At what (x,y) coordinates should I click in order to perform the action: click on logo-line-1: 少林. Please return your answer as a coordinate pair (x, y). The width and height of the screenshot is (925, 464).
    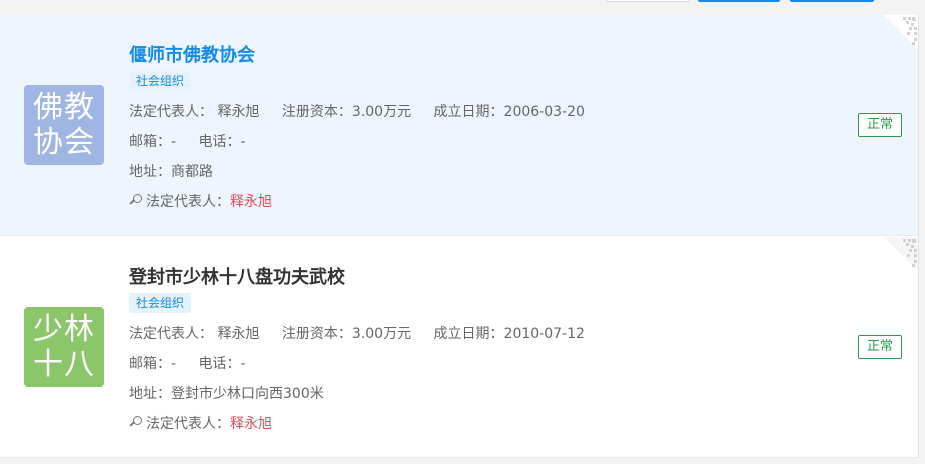
    Looking at the image, I should click on (64, 329).